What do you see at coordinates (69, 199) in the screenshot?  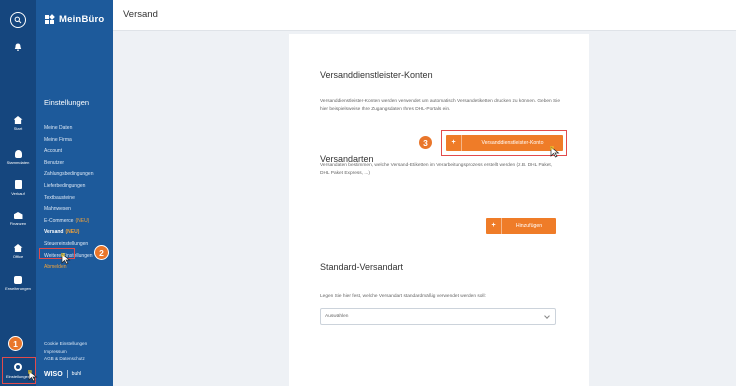 I see `sidebar-item-textbausteine: Textbausteine` at bounding box center [69, 199].